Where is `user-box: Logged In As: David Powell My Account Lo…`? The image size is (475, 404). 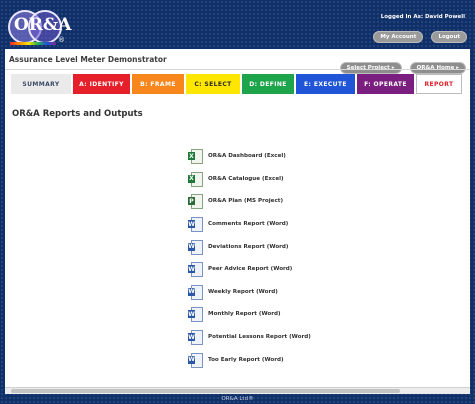
user-box: Logged In As: David Powell My Account Lo… is located at coordinates (418, 28).